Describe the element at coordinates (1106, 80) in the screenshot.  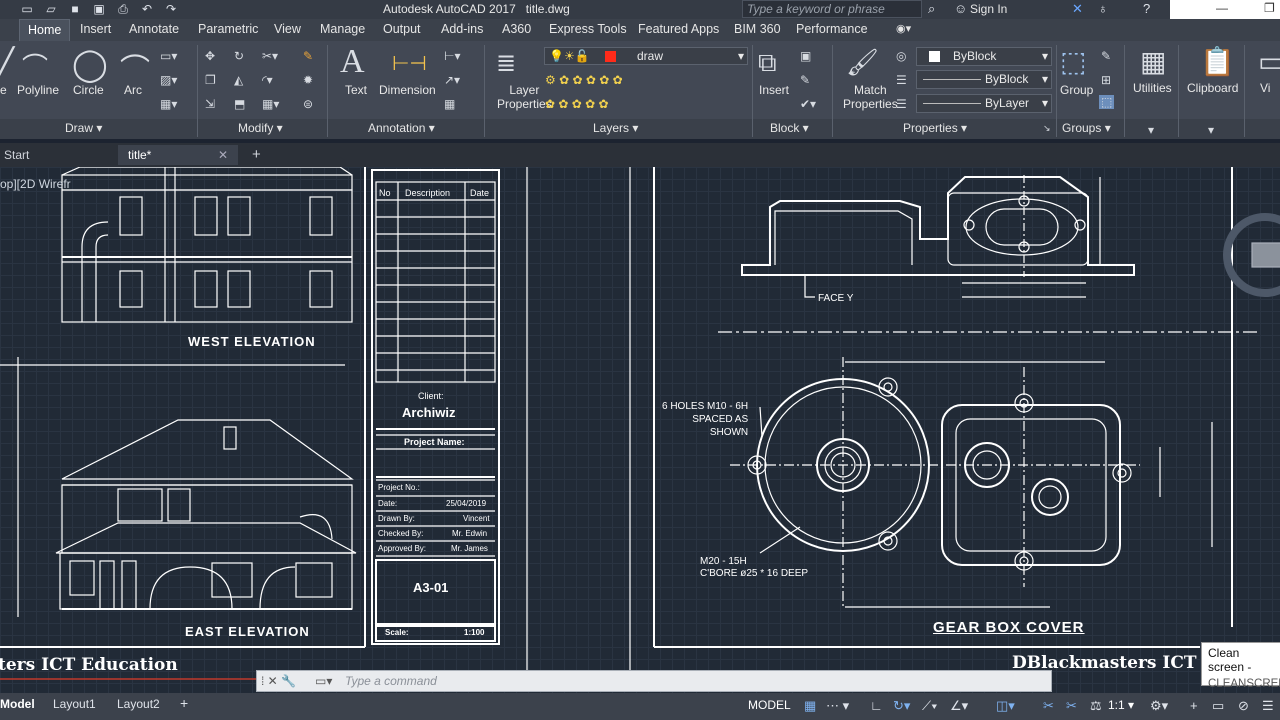
I see `group-edit-icon: ⊞` at that location.